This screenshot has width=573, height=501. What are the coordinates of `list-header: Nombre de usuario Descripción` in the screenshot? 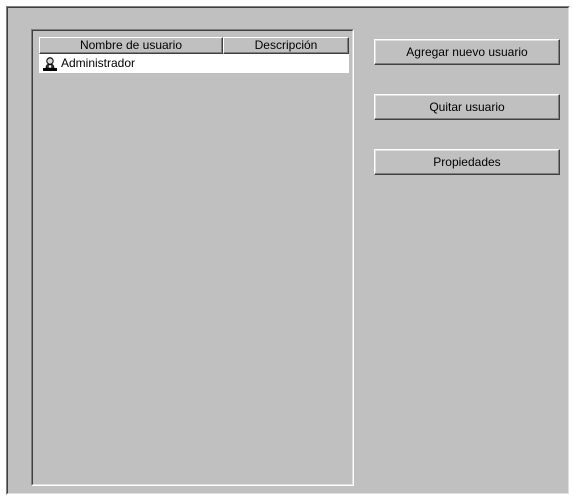 It's located at (194, 45).